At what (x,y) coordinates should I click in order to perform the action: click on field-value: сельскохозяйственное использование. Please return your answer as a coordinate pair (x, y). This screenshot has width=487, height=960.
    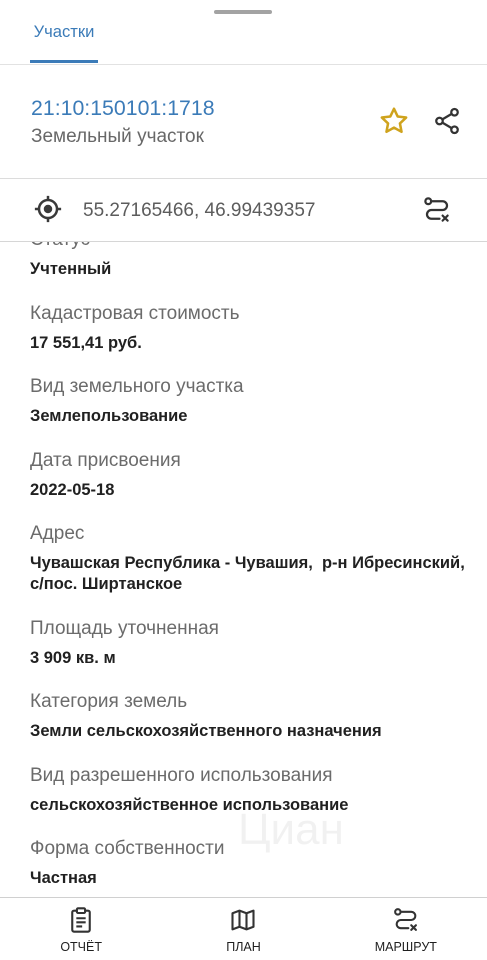
    Looking at the image, I should click on (189, 804).